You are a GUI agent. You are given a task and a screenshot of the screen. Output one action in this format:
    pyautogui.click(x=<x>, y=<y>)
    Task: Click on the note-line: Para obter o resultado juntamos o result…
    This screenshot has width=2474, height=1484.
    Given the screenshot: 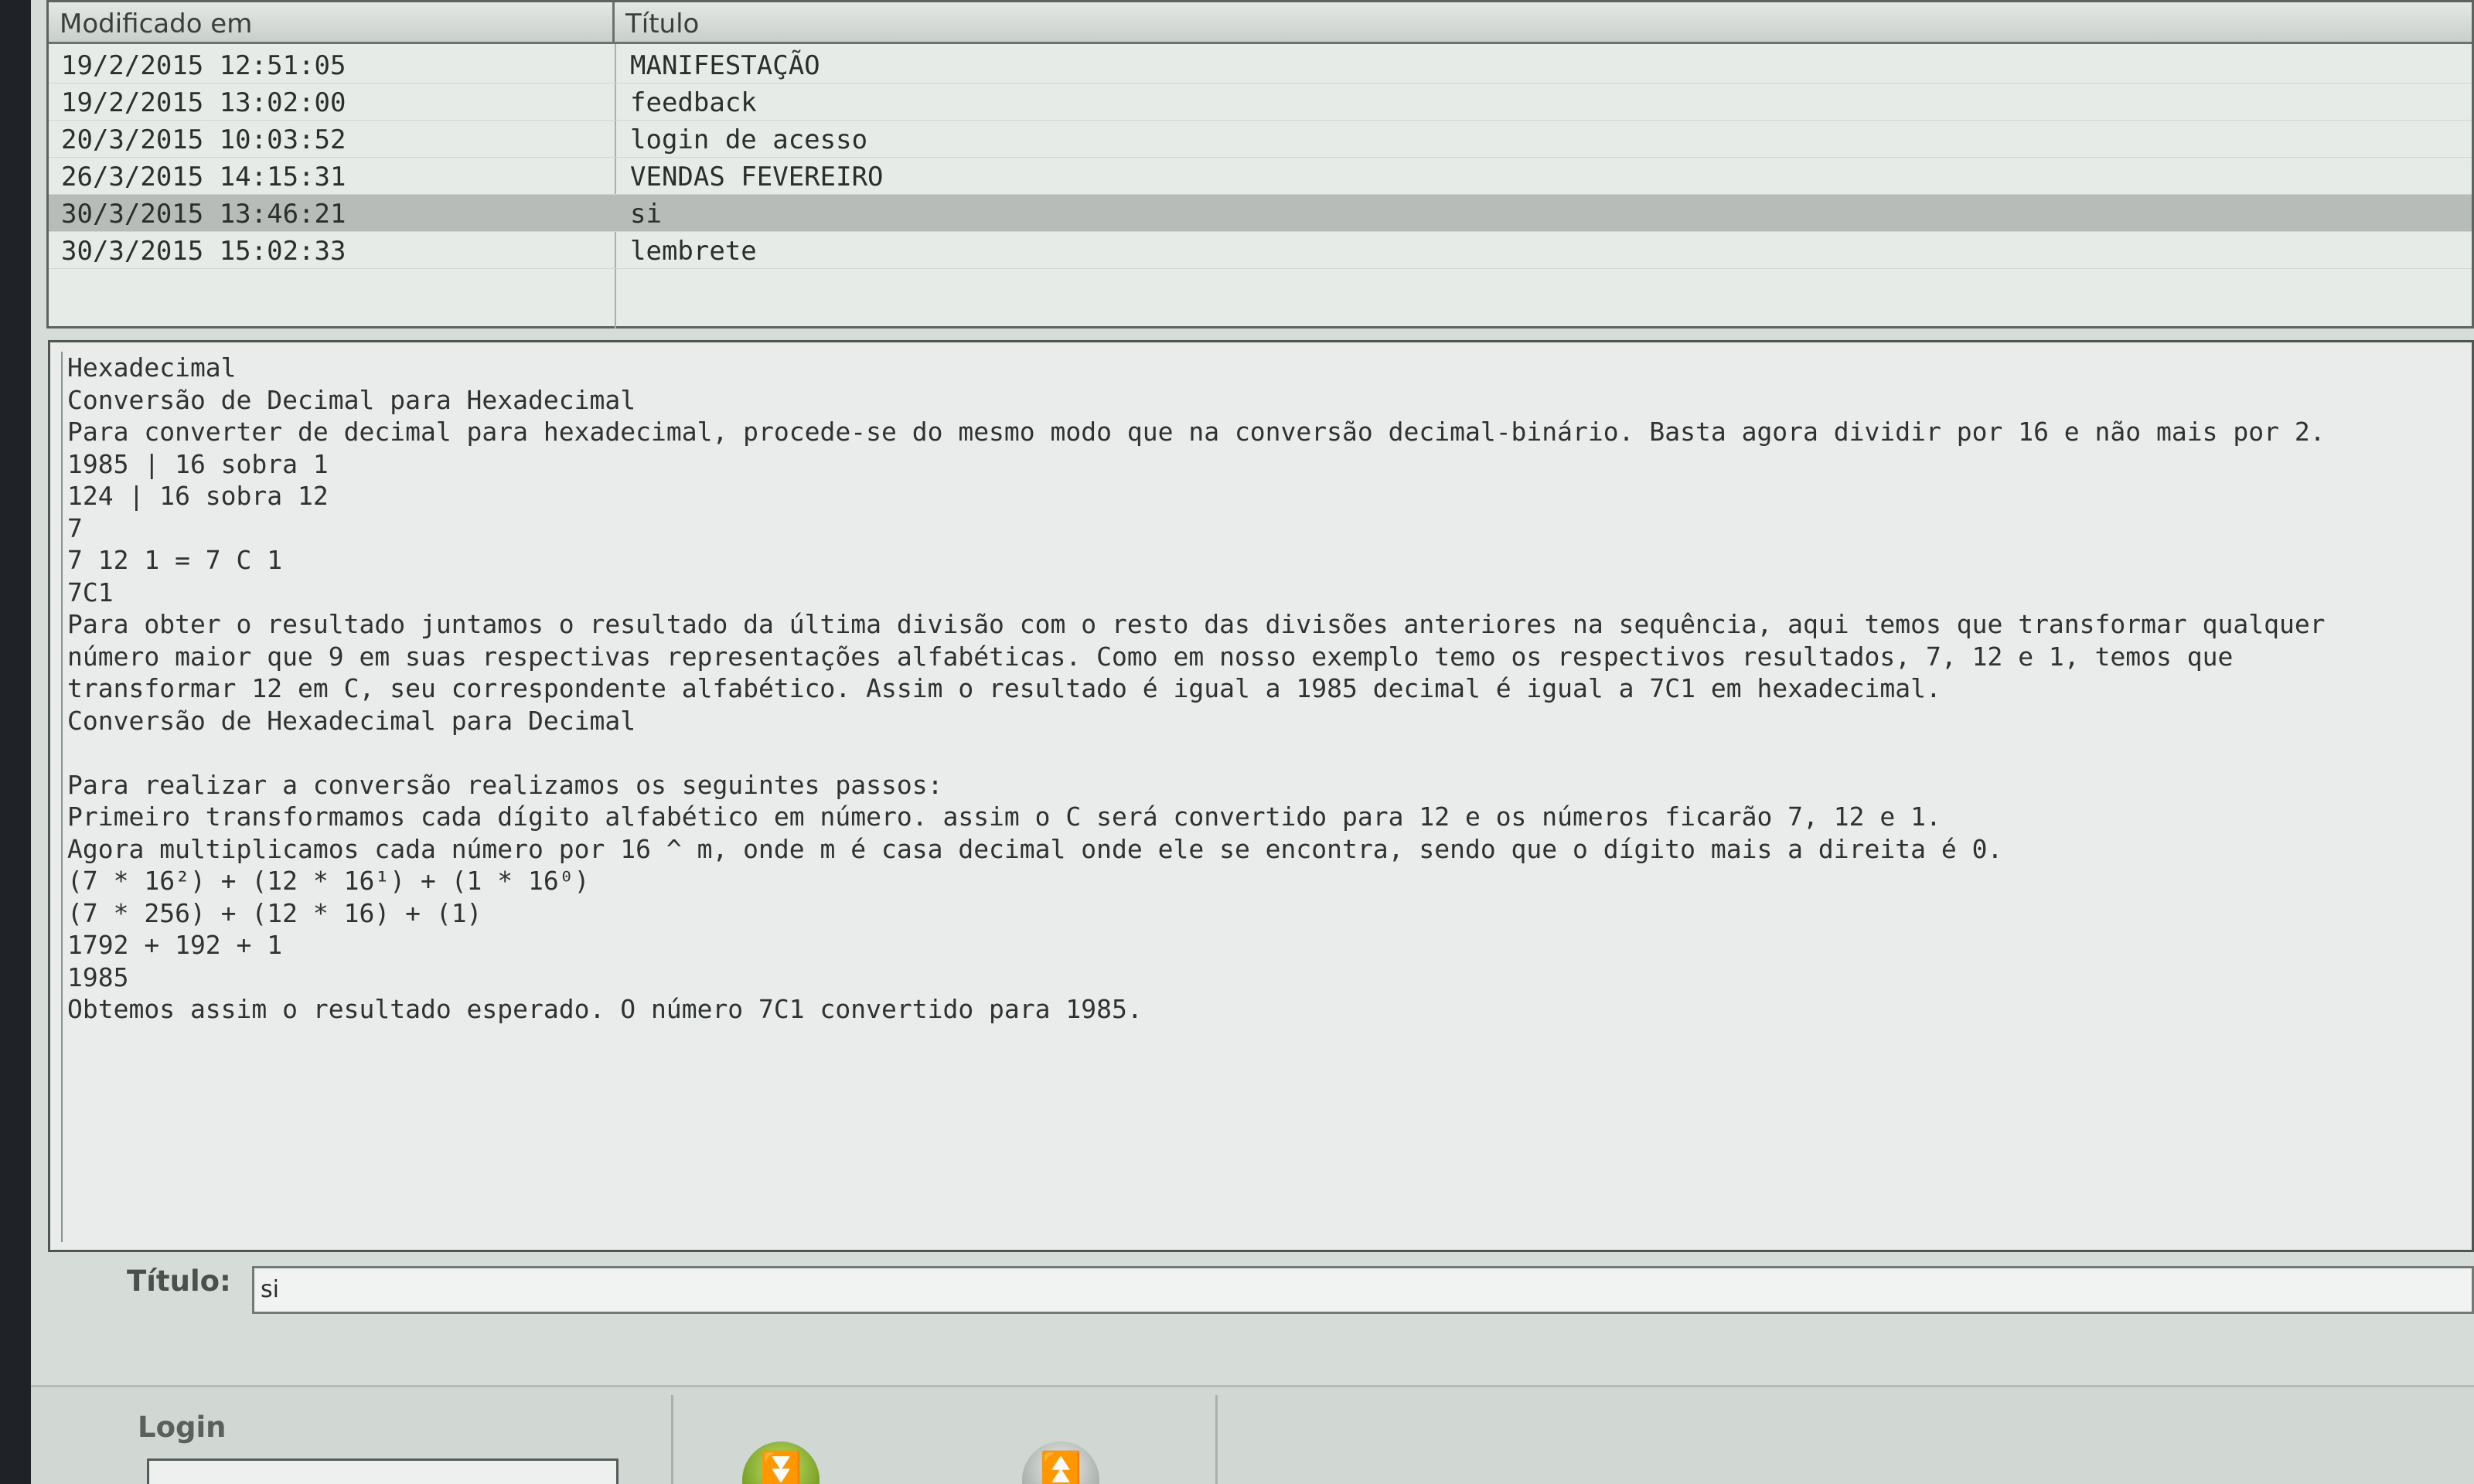 What is the action you would take?
    pyautogui.click(x=1196, y=624)
    